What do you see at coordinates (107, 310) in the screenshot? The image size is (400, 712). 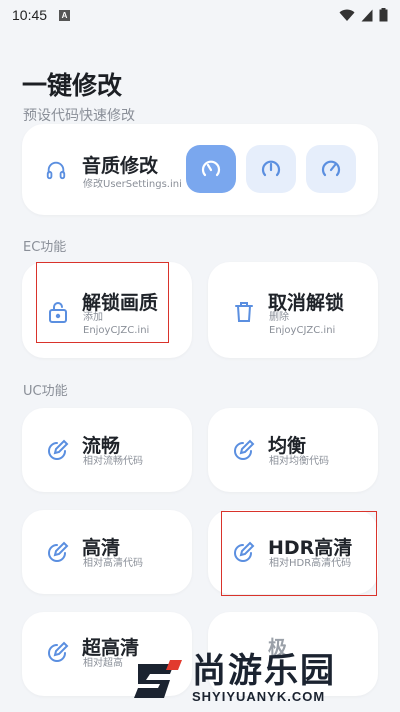 I see `unlock-quality-card: 解锁画质 添加 EnjoyCJZC.ini` at bounding box center [107, 310].